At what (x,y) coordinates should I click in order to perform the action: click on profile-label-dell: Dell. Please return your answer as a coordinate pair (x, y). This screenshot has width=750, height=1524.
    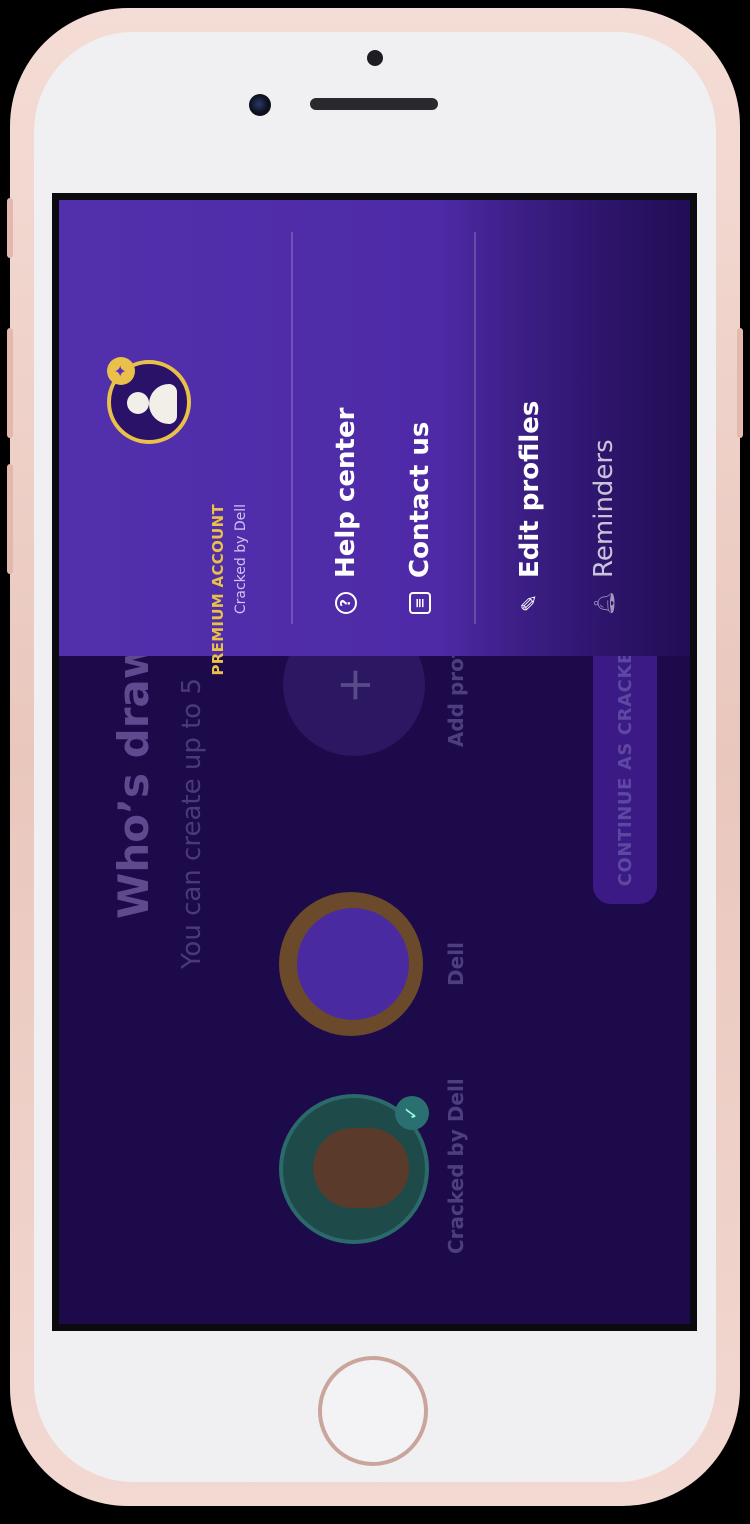
    Looking at the image, I should click on (456, 964).